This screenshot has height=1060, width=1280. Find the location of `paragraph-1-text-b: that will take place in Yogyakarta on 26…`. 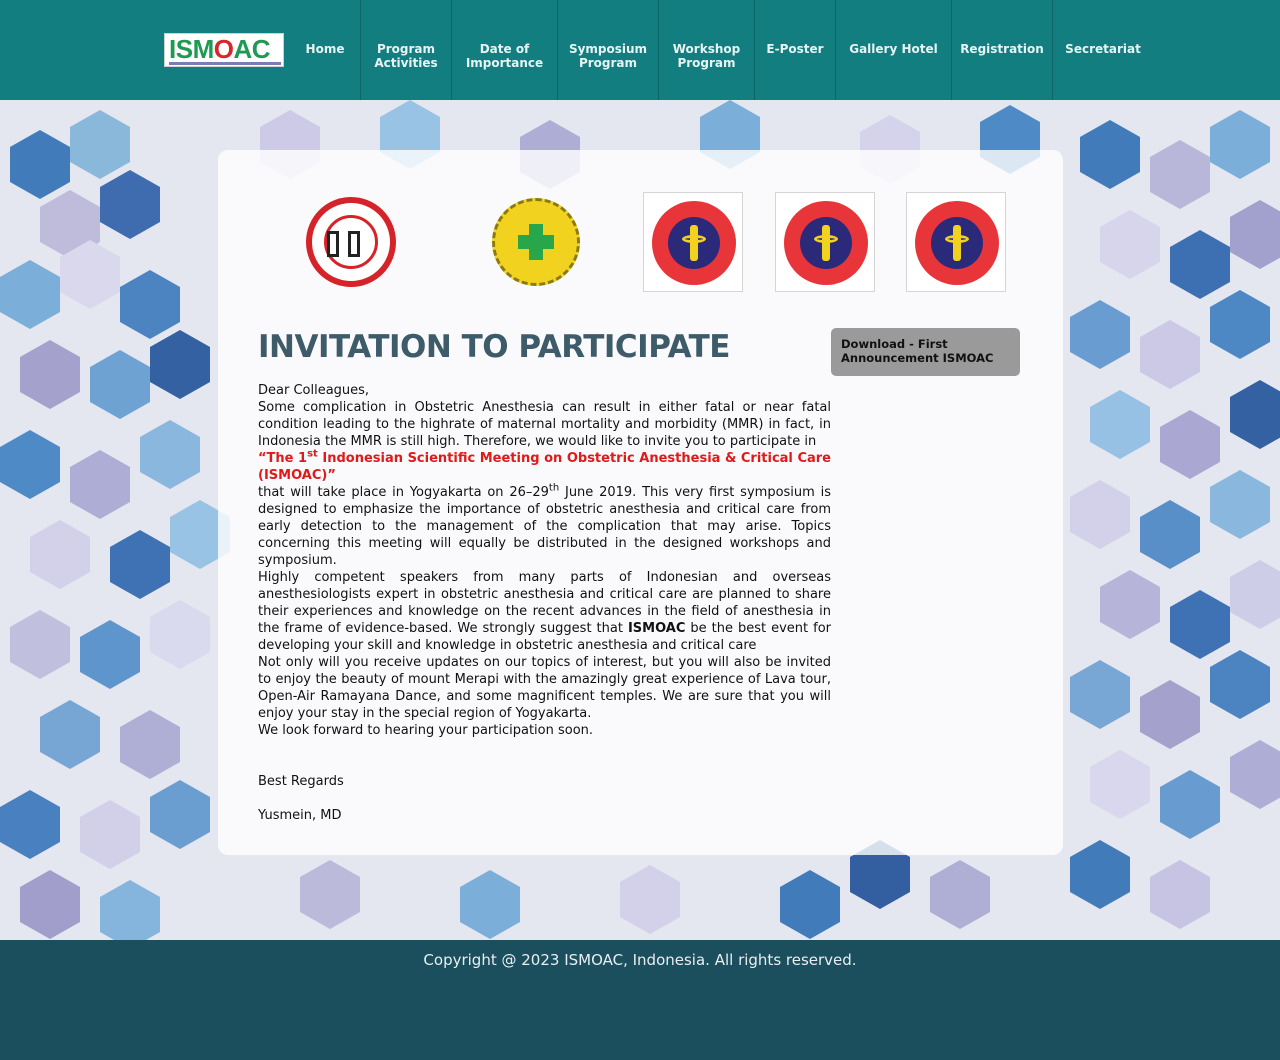

paragraph-1-text-b: that will take place in Yogyakarta on 26… is located at coordinates (403, 492).